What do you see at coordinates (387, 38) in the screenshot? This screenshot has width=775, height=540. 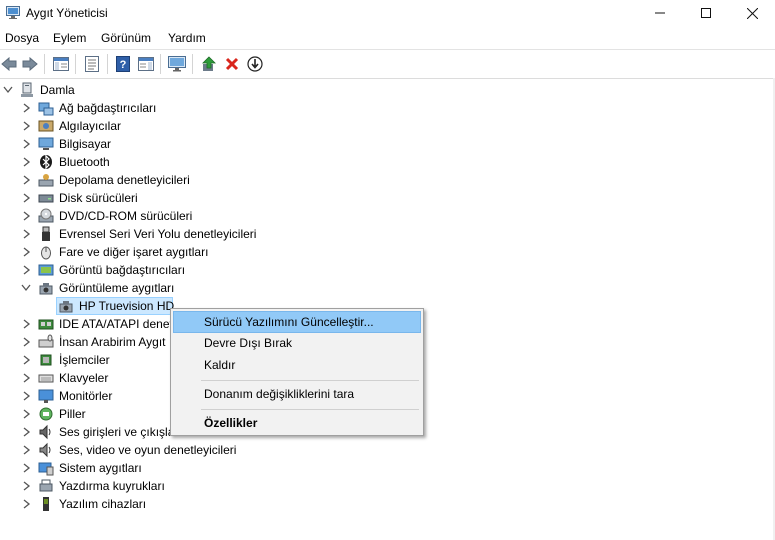 I see `menu-bar: Dosya Eylem Görünüm Yardım` at bounding box center [387, 38].